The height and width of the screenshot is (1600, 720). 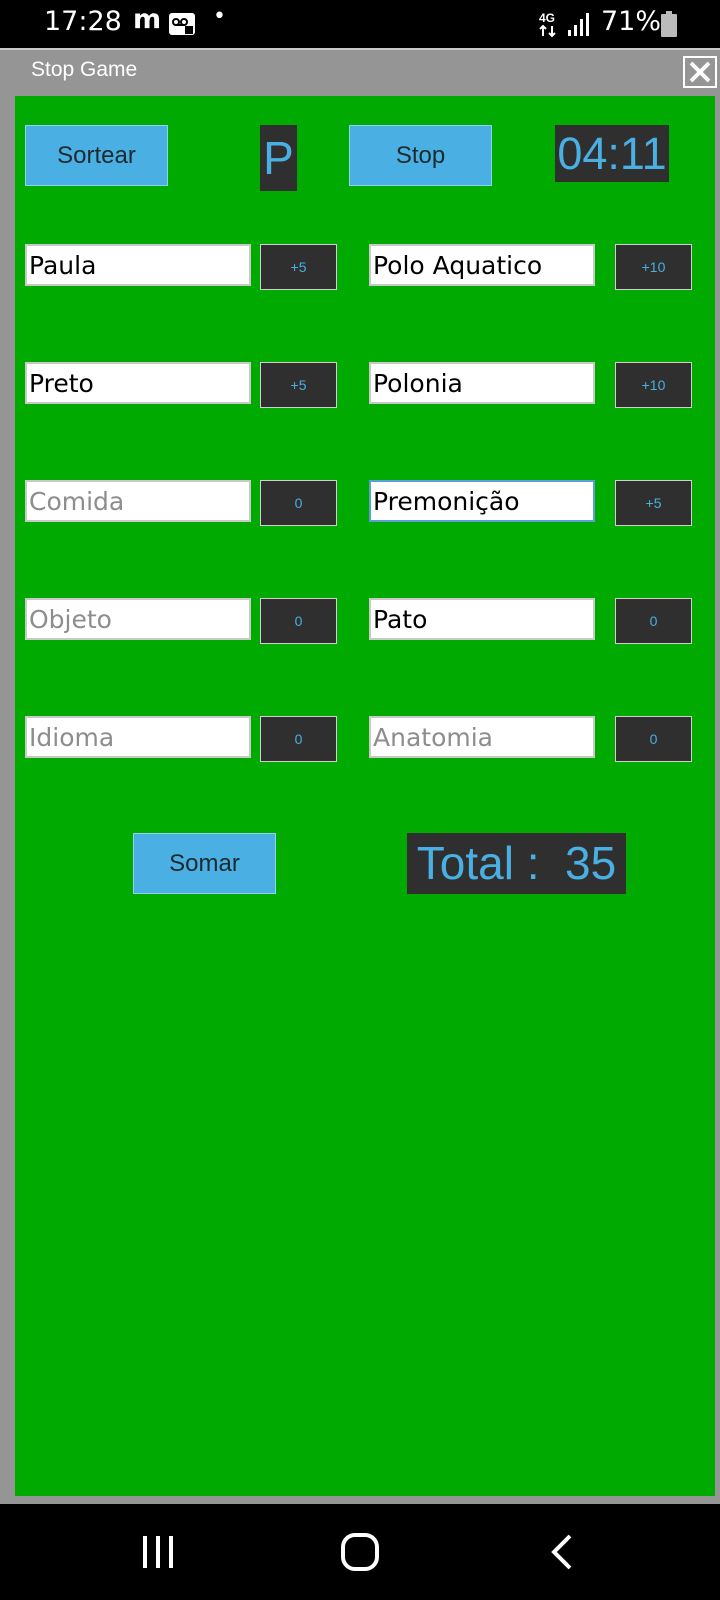 What do you see at coordinates (138, 737) in the screenshot?
I see `field-idioma` at bounding box center [138, 737].